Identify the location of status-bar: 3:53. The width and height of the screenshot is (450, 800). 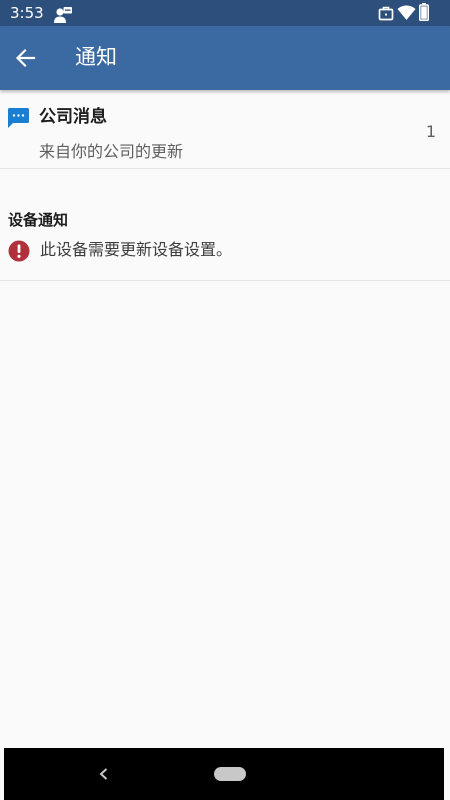
(225, 13).